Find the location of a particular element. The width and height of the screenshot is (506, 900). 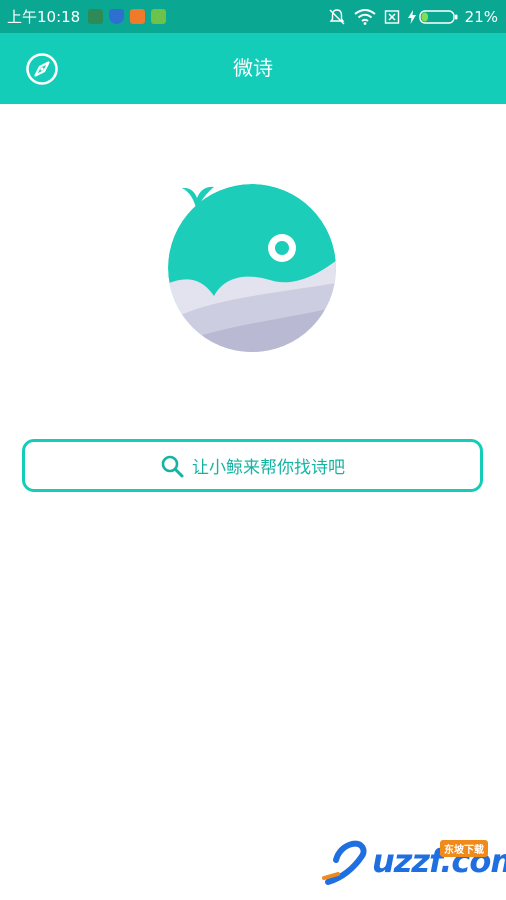

status-bar: 上午10:18 21% is located at coordinates (253, 16).